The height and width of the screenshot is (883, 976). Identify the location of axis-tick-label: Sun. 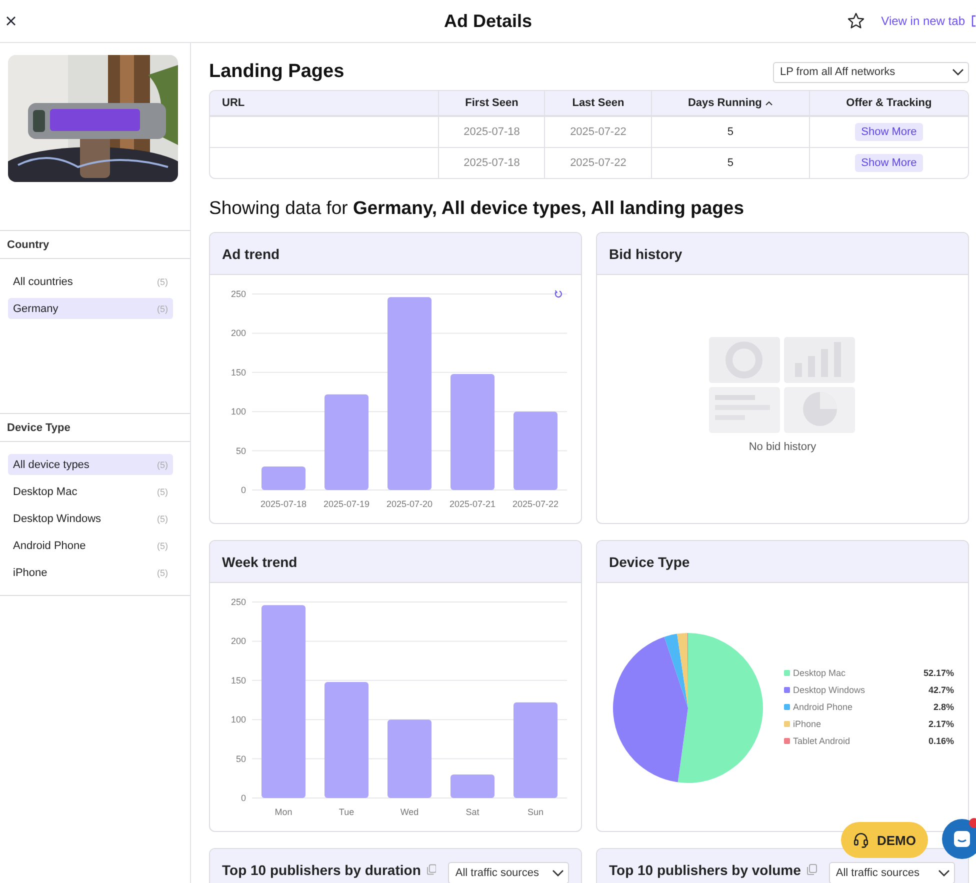
(536, 812).